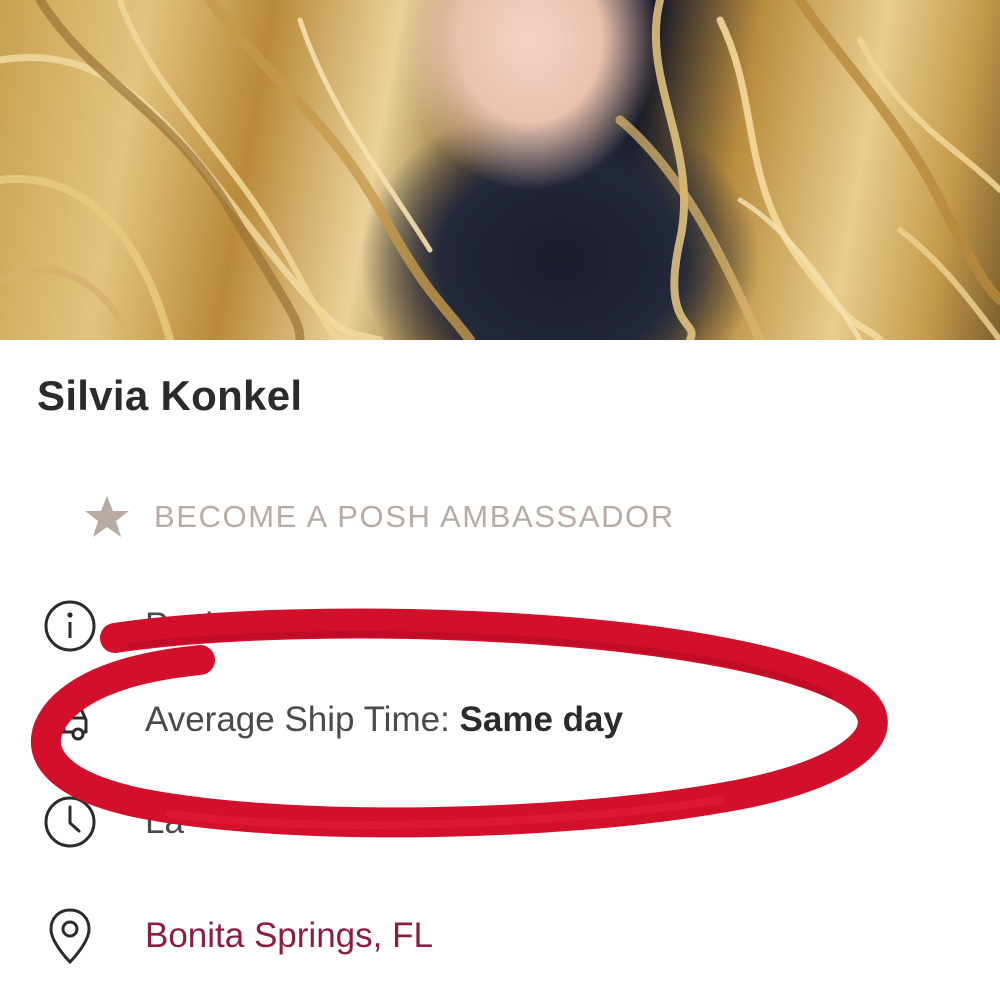  I want to click on profile-name: Silvia Konkel, so click(170, 395).